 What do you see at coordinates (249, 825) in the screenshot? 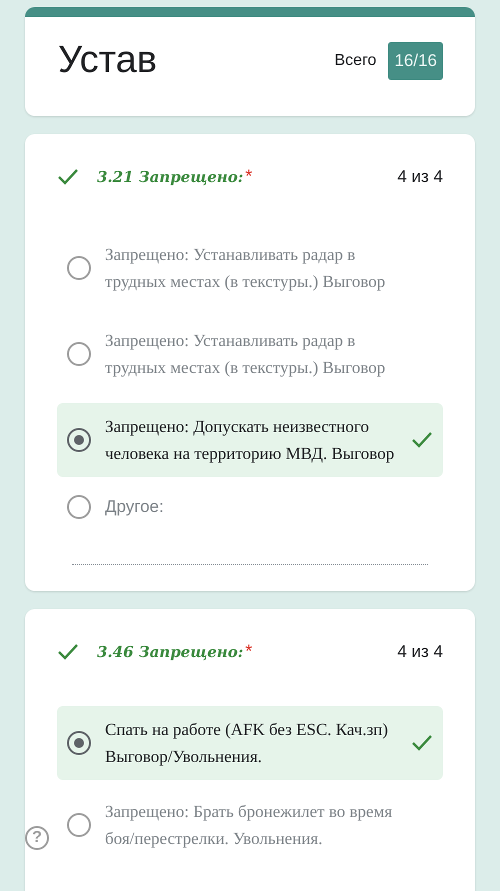
I see `option-label: Запрещено: Брать бронежилет во время боя/перестрелки. Увольнения.` at bounding box center [249, 825].